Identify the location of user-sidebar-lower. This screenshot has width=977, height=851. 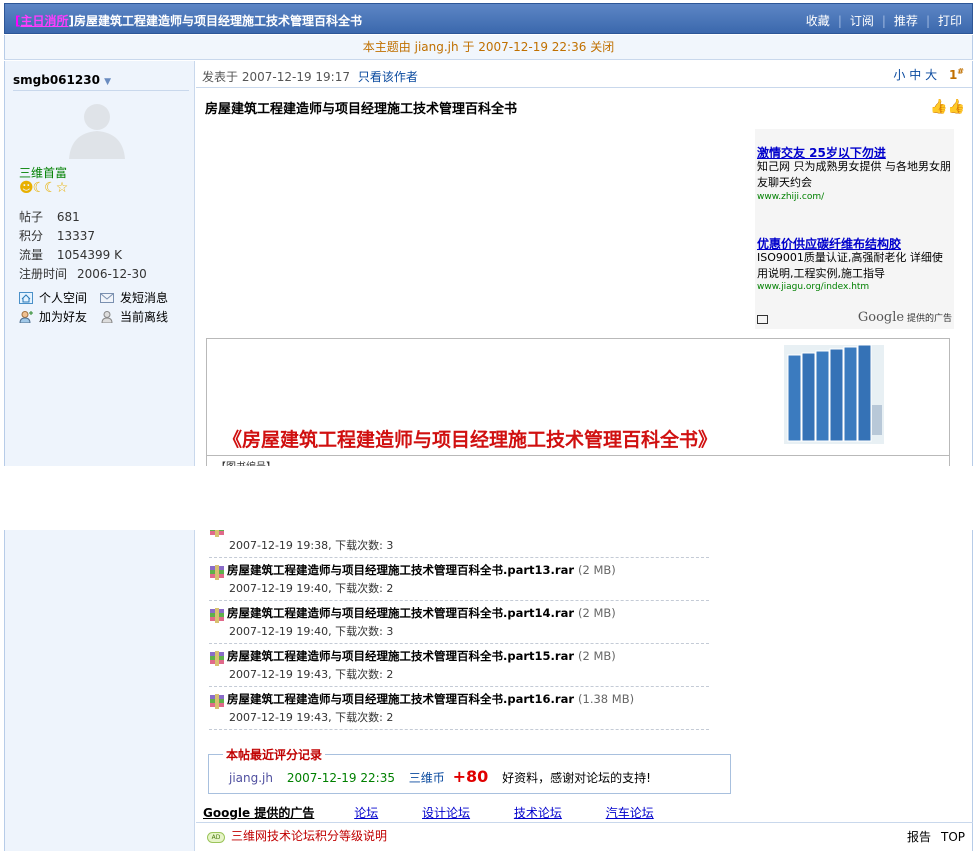
(99, 690).